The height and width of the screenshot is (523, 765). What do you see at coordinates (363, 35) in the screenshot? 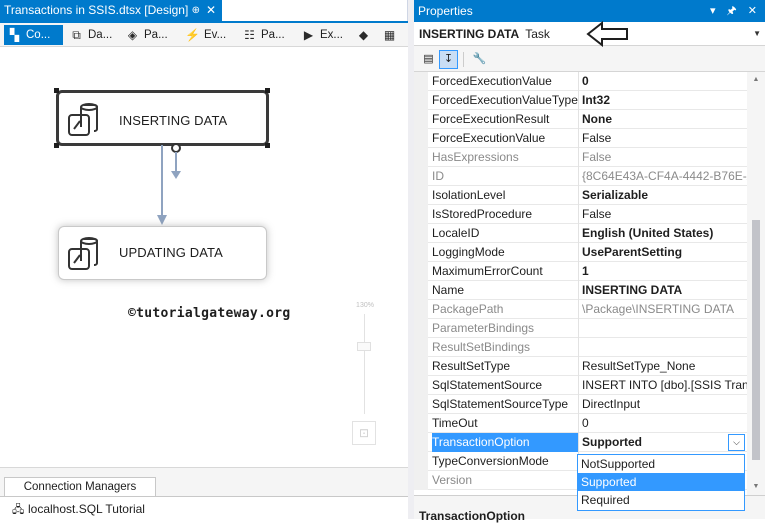
I see `tab-package-deployment: ◆` at bounding box center [363, 35].